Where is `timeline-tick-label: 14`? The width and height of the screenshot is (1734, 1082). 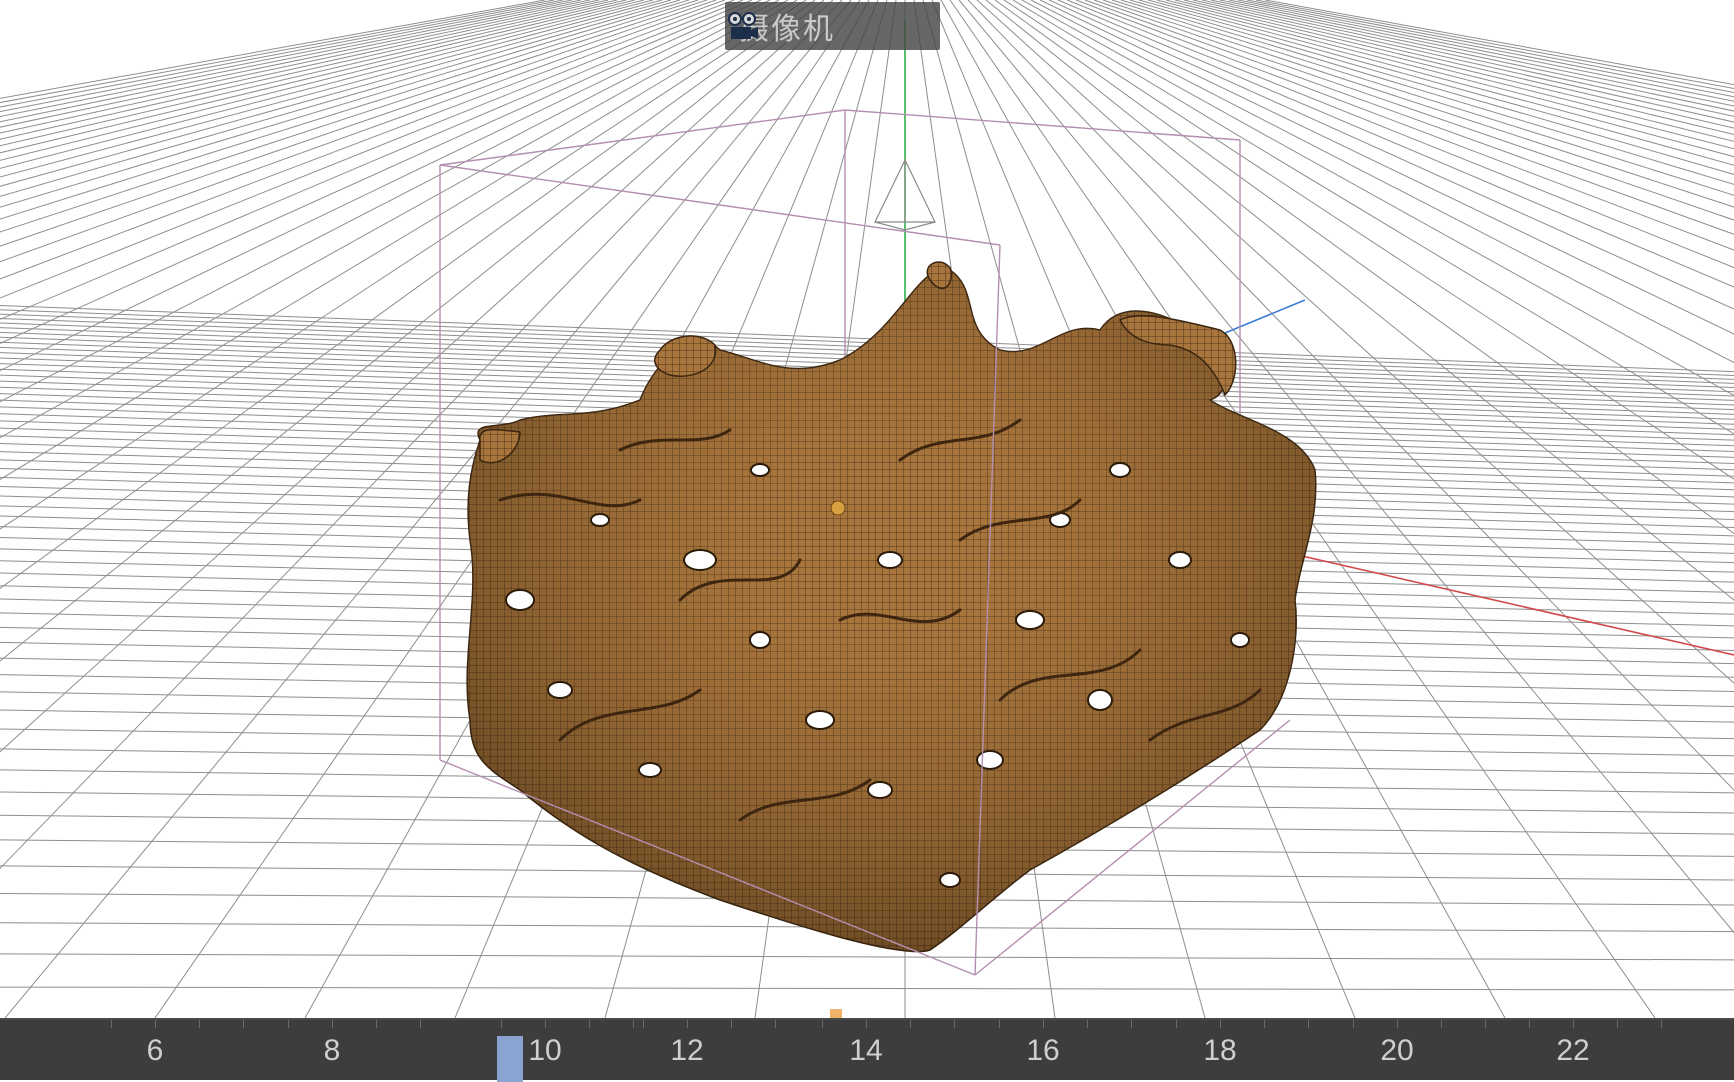
timeline-tick-label: 14 is located at coordinates (866, 1050).